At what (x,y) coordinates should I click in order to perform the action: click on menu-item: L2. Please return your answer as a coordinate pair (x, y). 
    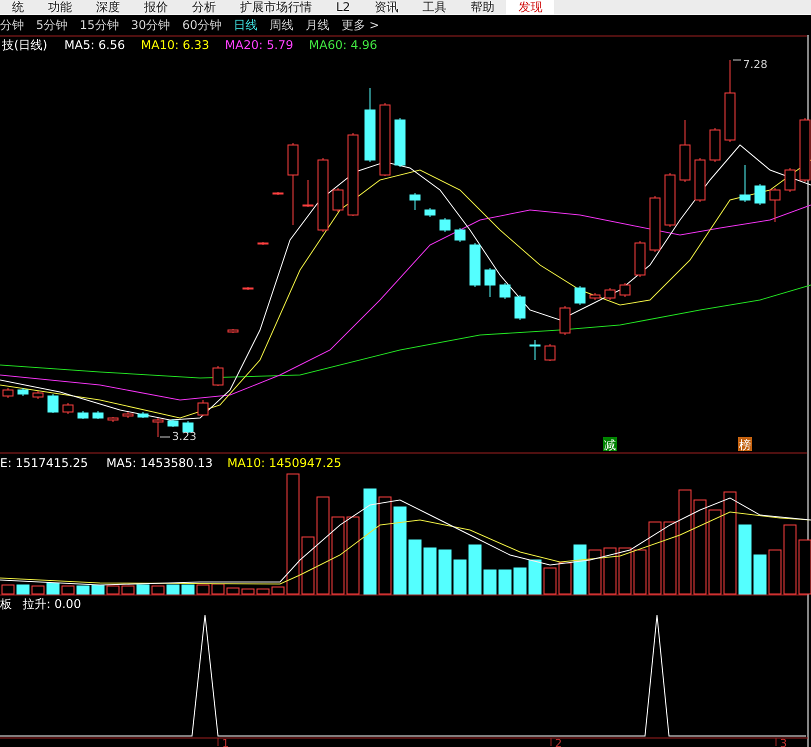
    Looking at the image, I should click on (343, 7).